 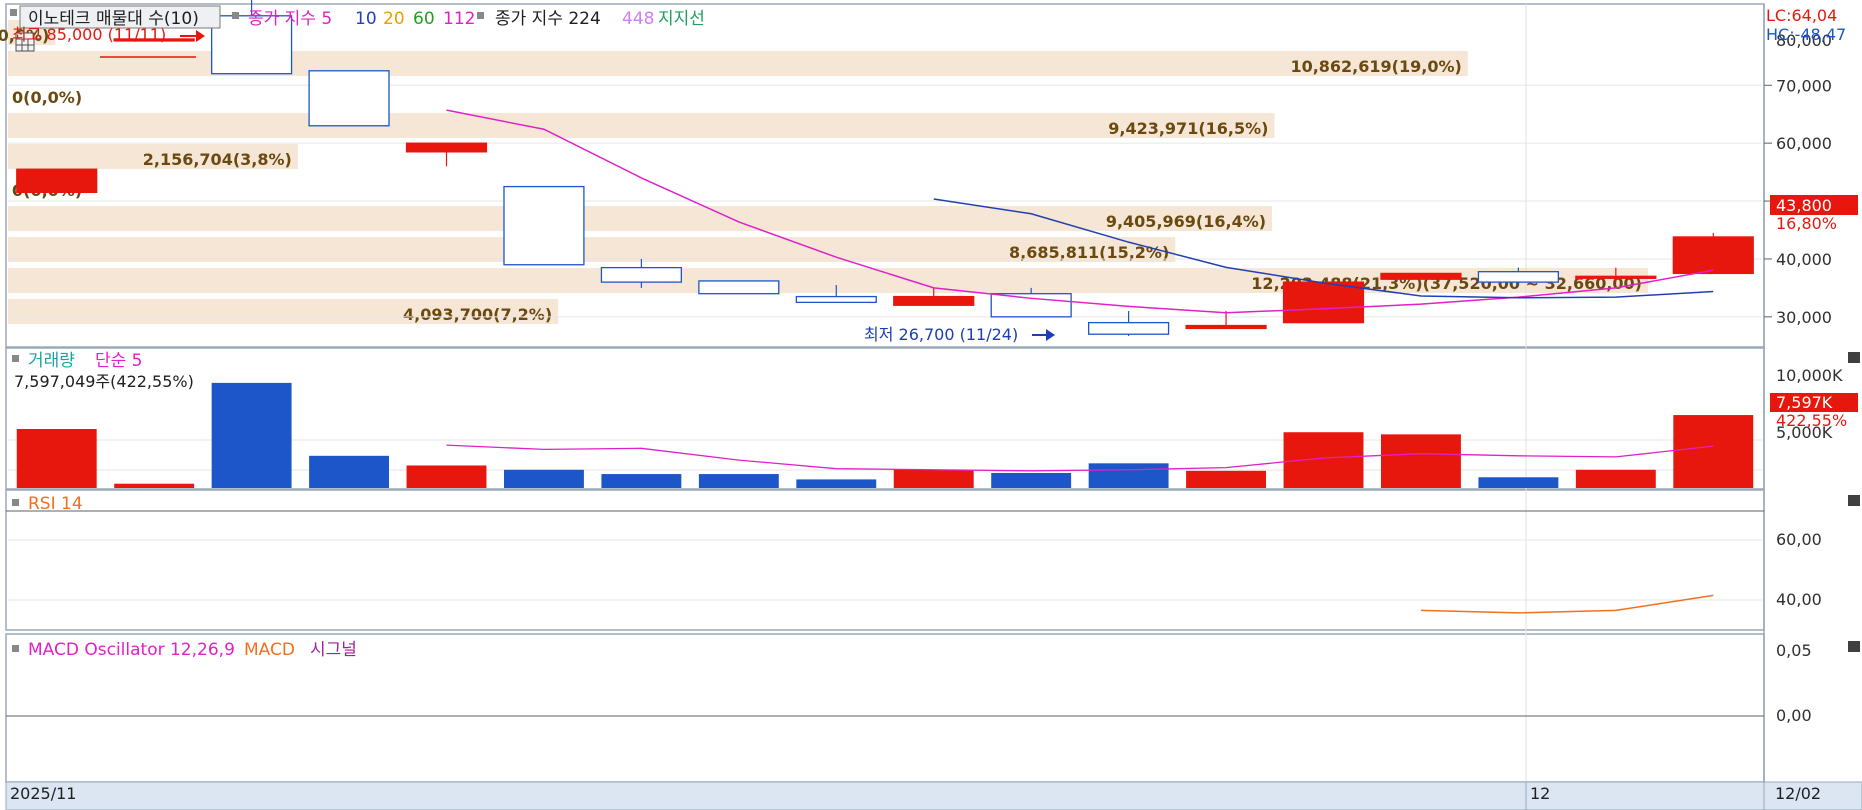 I want to click on volume-title: 거래량, so click(x=51, y=361).